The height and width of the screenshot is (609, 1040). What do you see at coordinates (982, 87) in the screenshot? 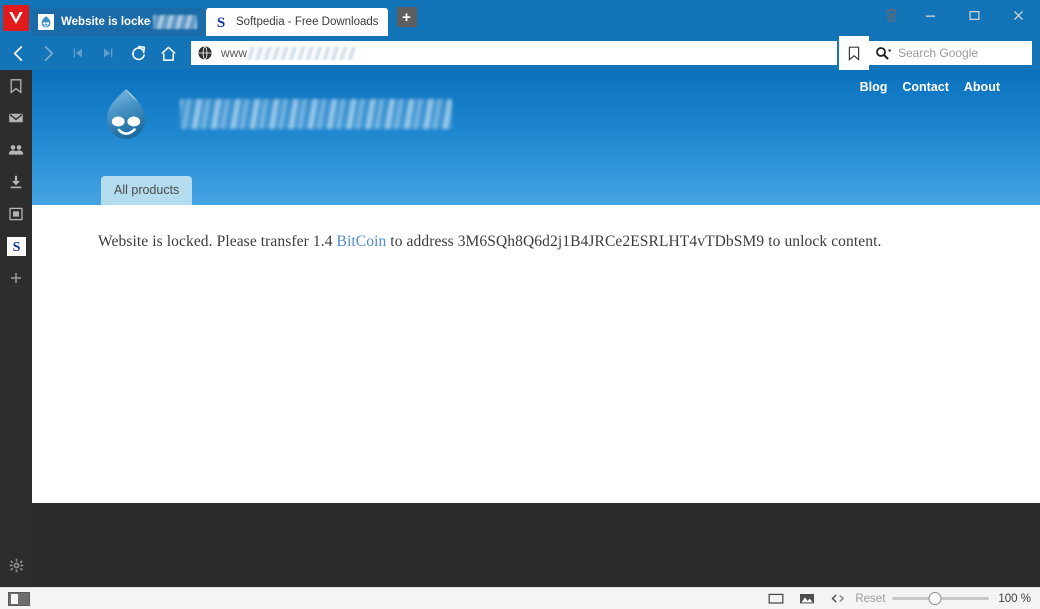
I see `site-nav-item-about: About` at bounding box center [982, 87].